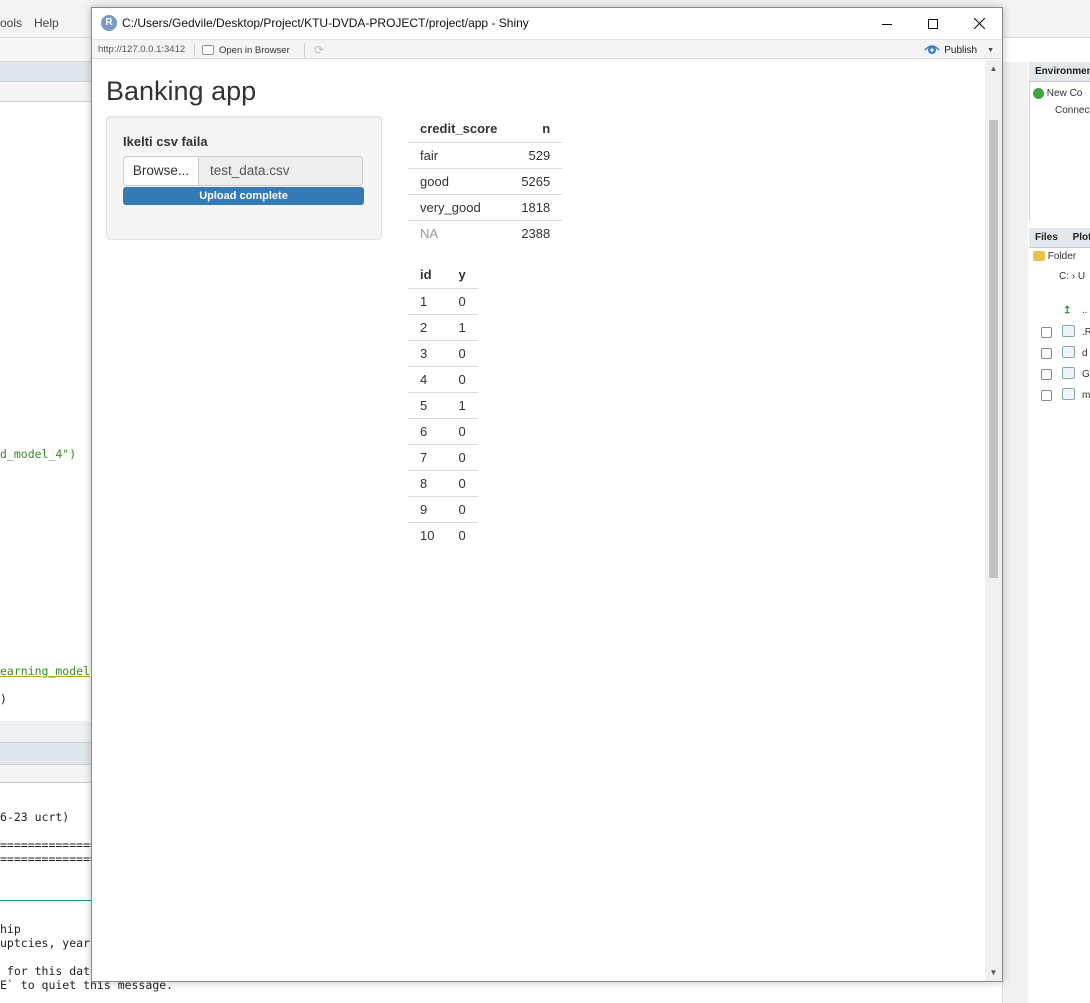  What do you see at coordinates (11, 23) in the screenshot?
I see `menu-tools: ools` at bounding box center [11, 23].